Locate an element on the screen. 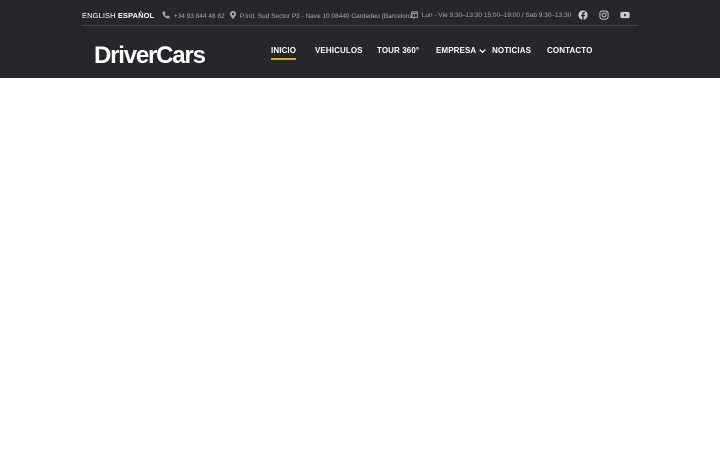 This screenshot has height=450, width=720. map-marker-icon is located at coordinates (233, 15).